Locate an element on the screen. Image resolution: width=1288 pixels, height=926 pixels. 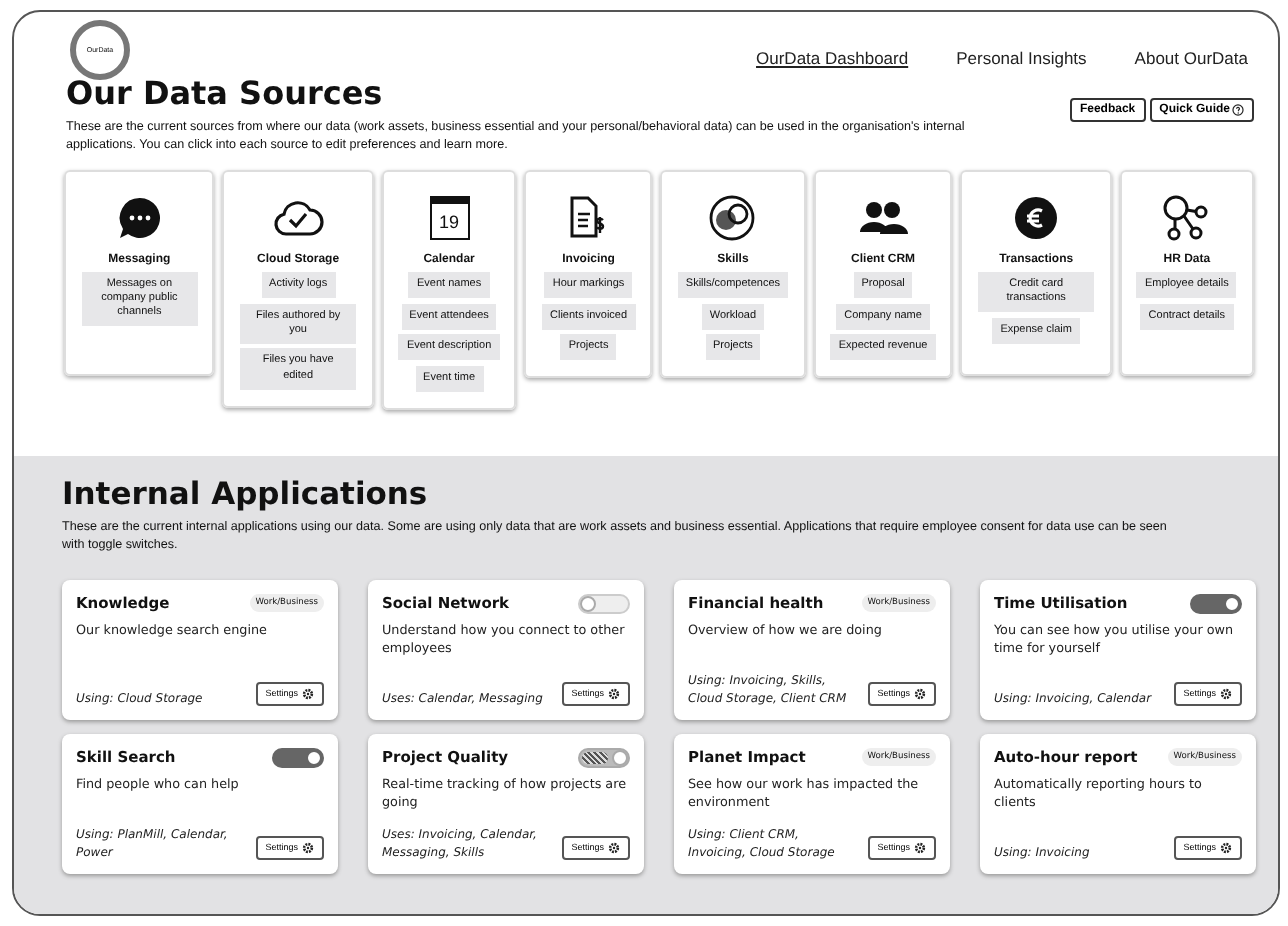
cloud-check-icon is located at coordinates (298, 218).